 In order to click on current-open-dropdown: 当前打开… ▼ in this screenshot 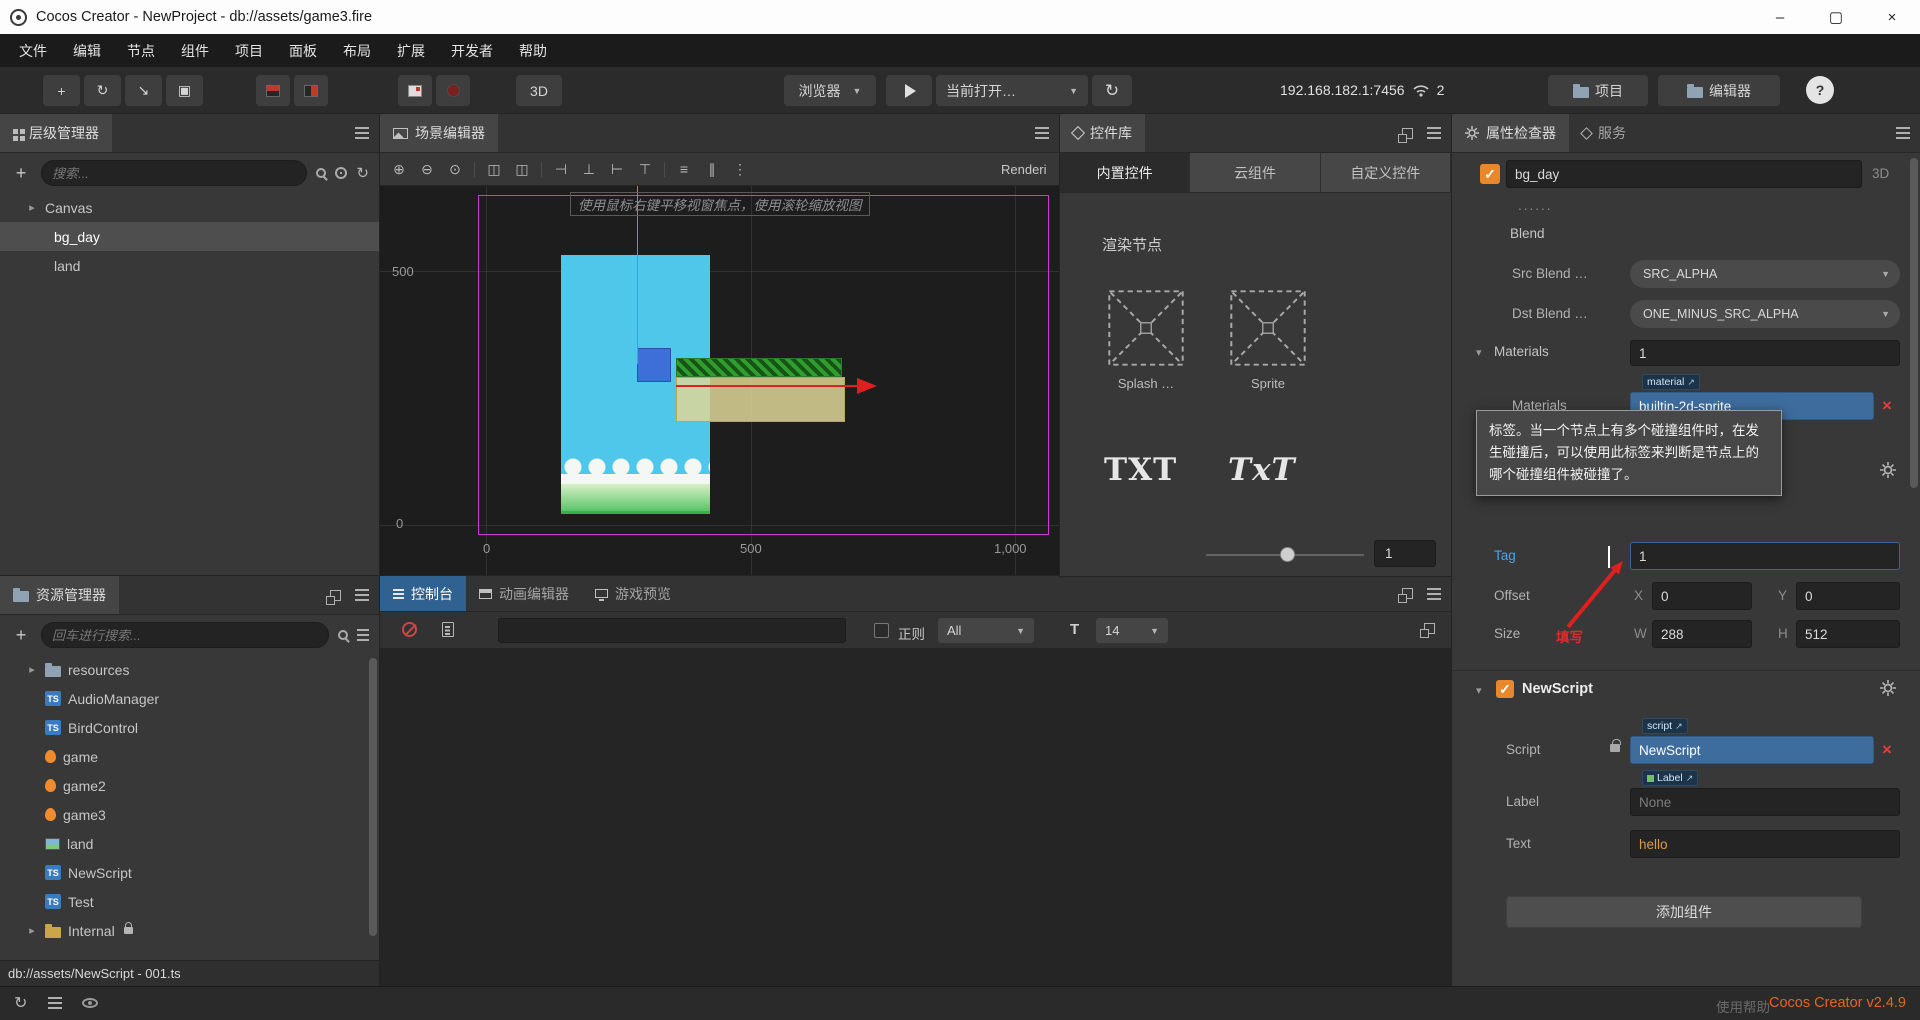, I will do `click(1012, 90)`.